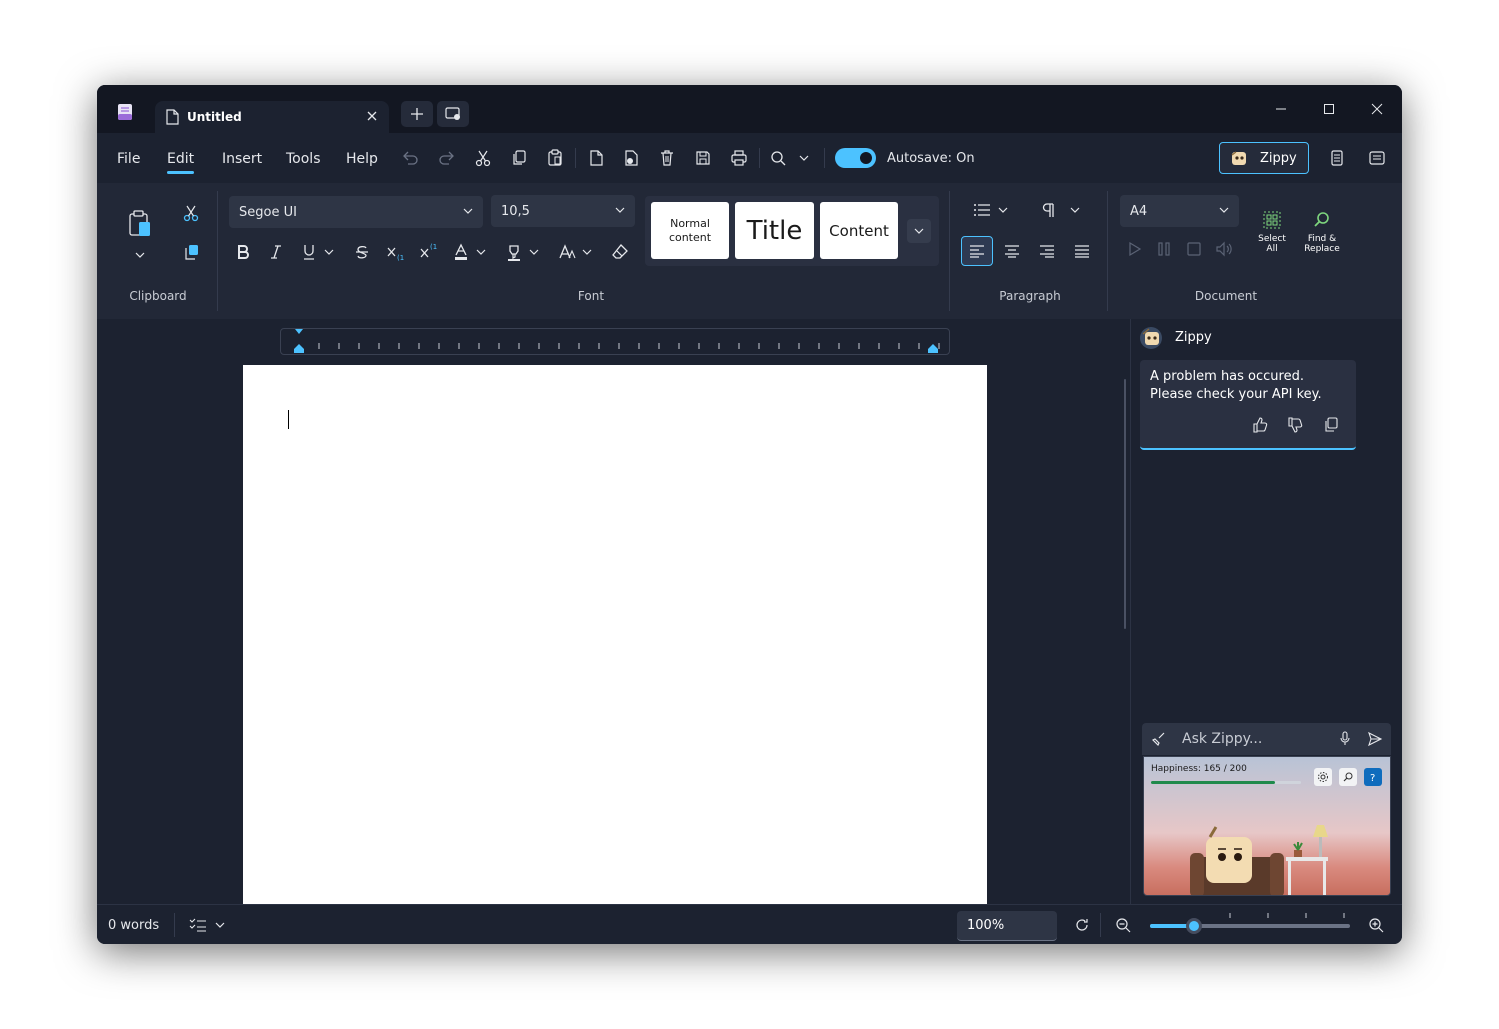  Describe the element at coordinates (181, 162) in the screenshot. I see `menu-edit: Edit` at that location.